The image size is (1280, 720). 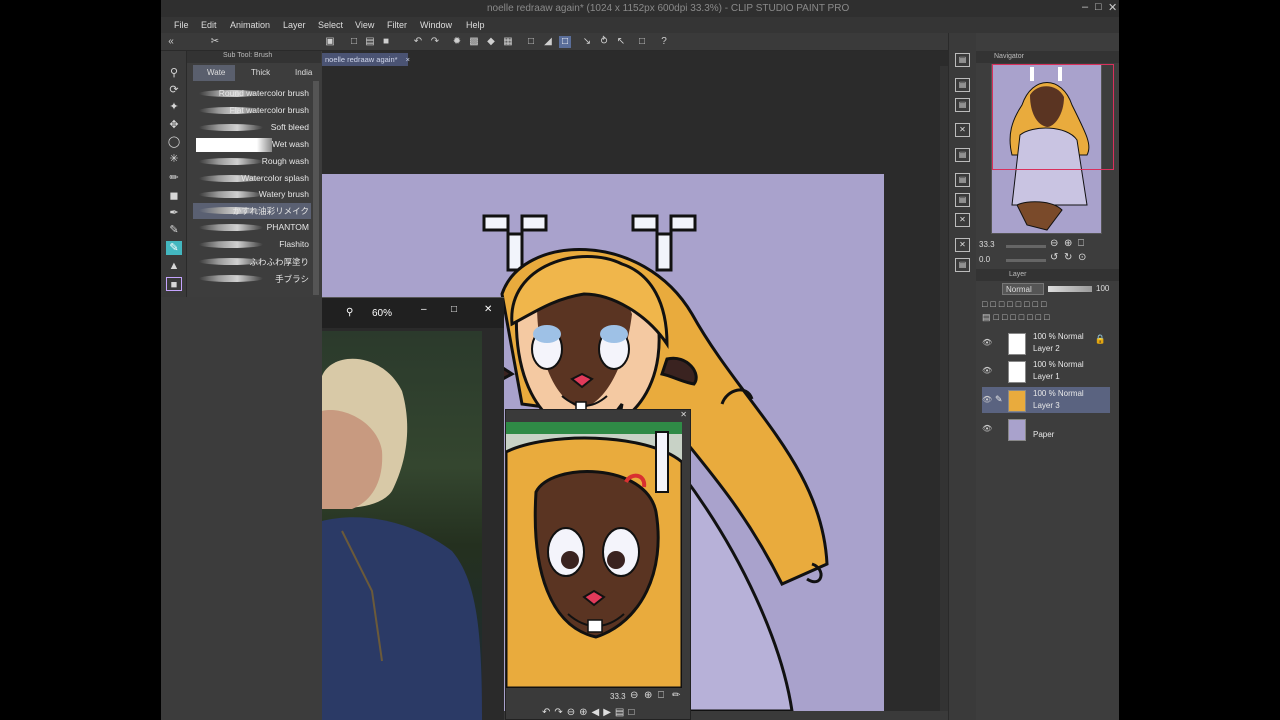 I want to click on help-icon: ?, so click(x=664, y=42).